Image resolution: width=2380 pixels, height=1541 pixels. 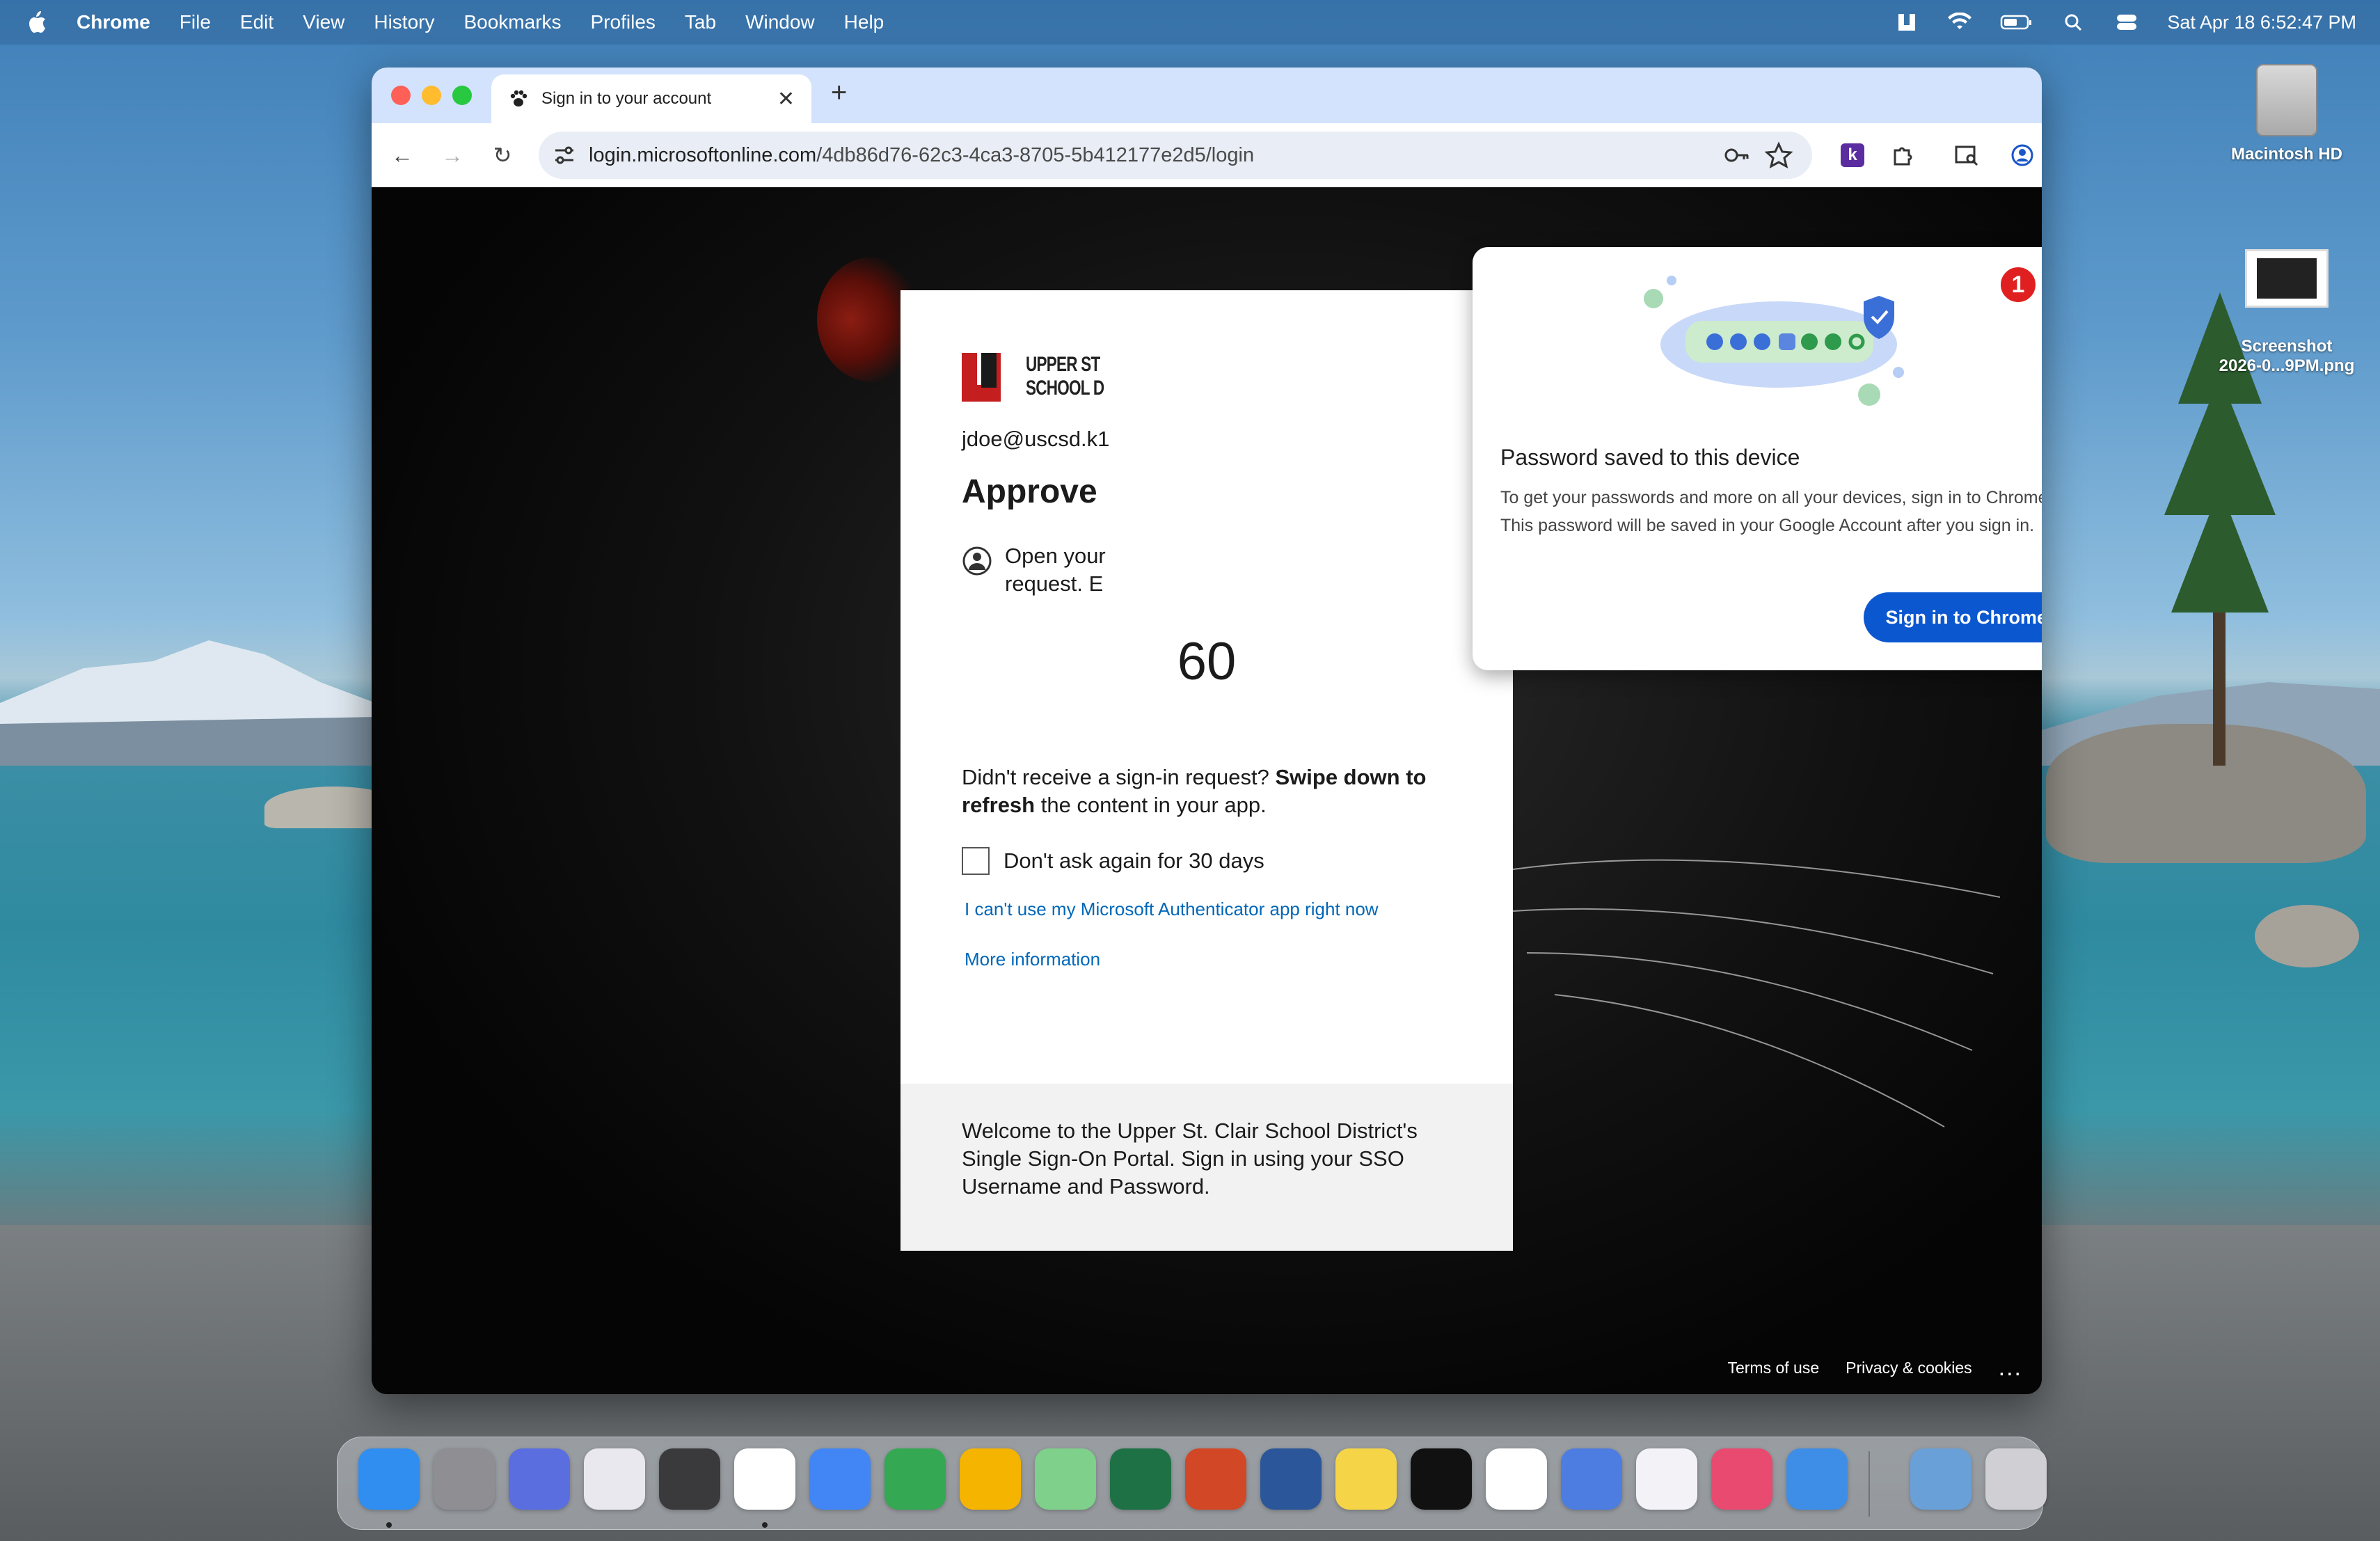 What do you see at coordinates (401, 95) in the screenshot?
I see `close-window-button` at bounding box center [401, 95].